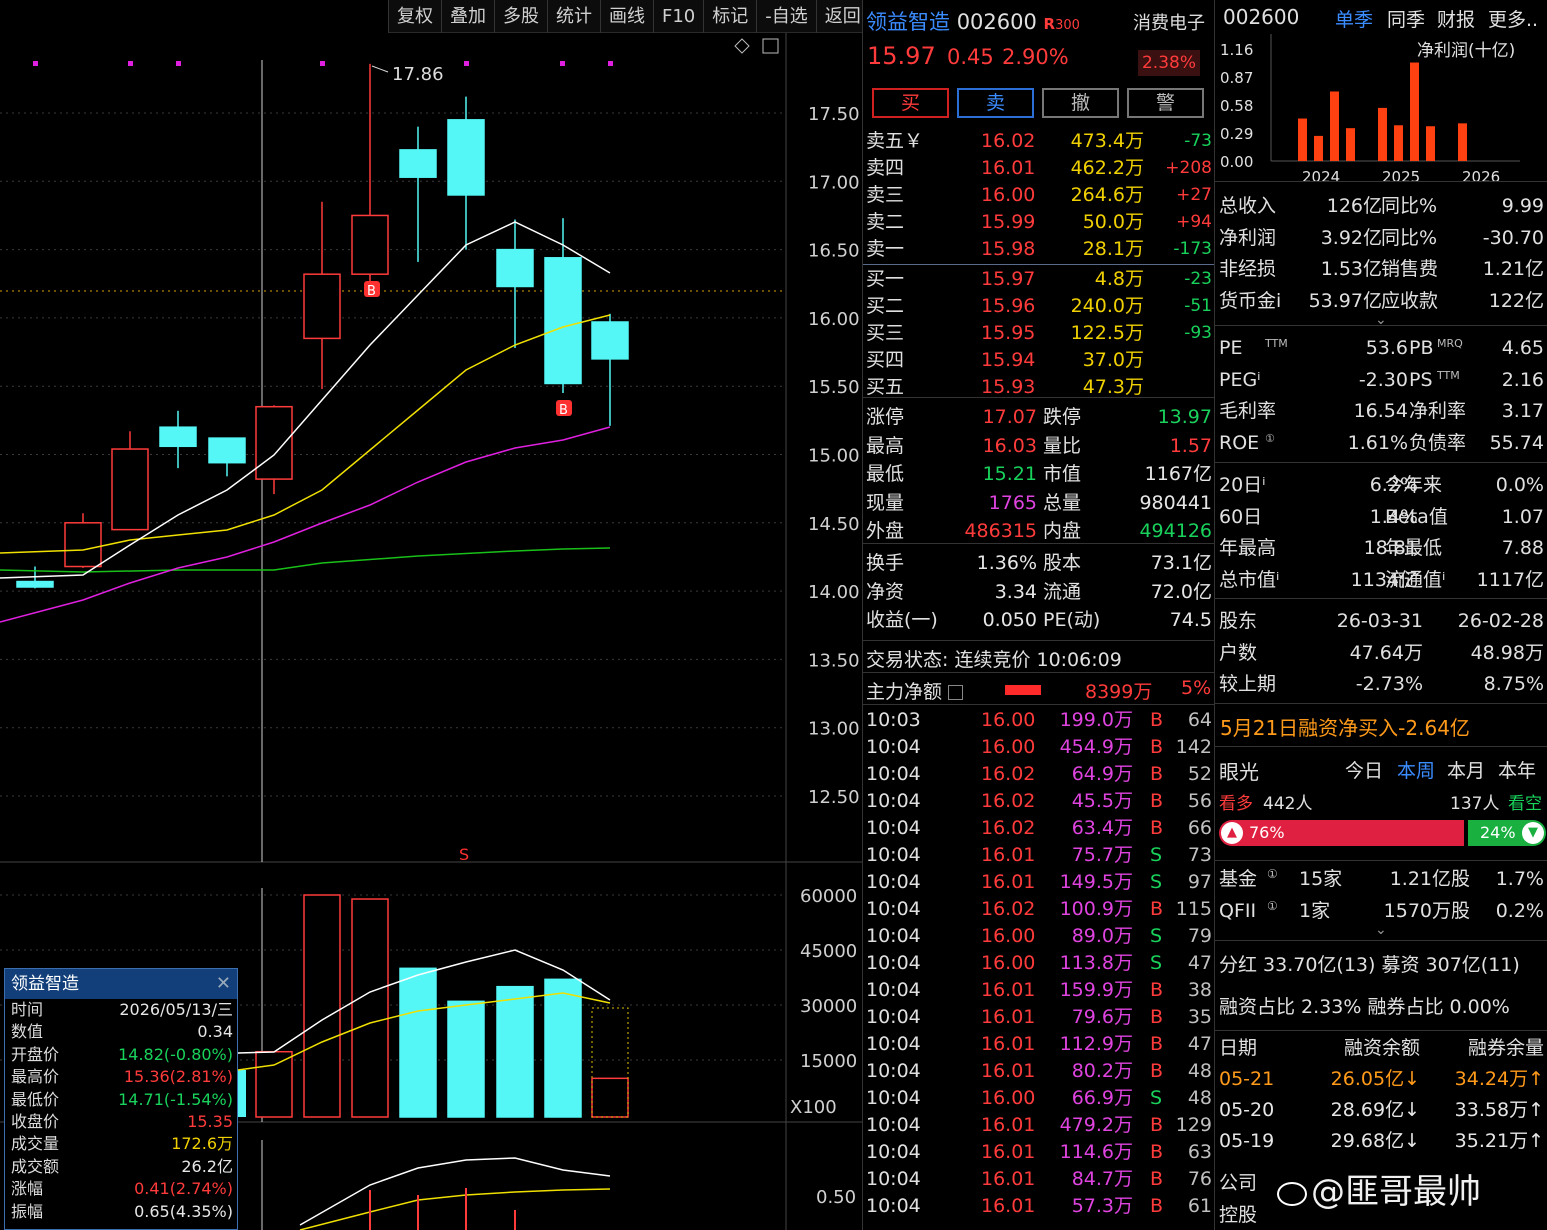 The width and height of the screenshot is (1547, 1230). I want to click on report-tab: 同季, so click(1406, 18).